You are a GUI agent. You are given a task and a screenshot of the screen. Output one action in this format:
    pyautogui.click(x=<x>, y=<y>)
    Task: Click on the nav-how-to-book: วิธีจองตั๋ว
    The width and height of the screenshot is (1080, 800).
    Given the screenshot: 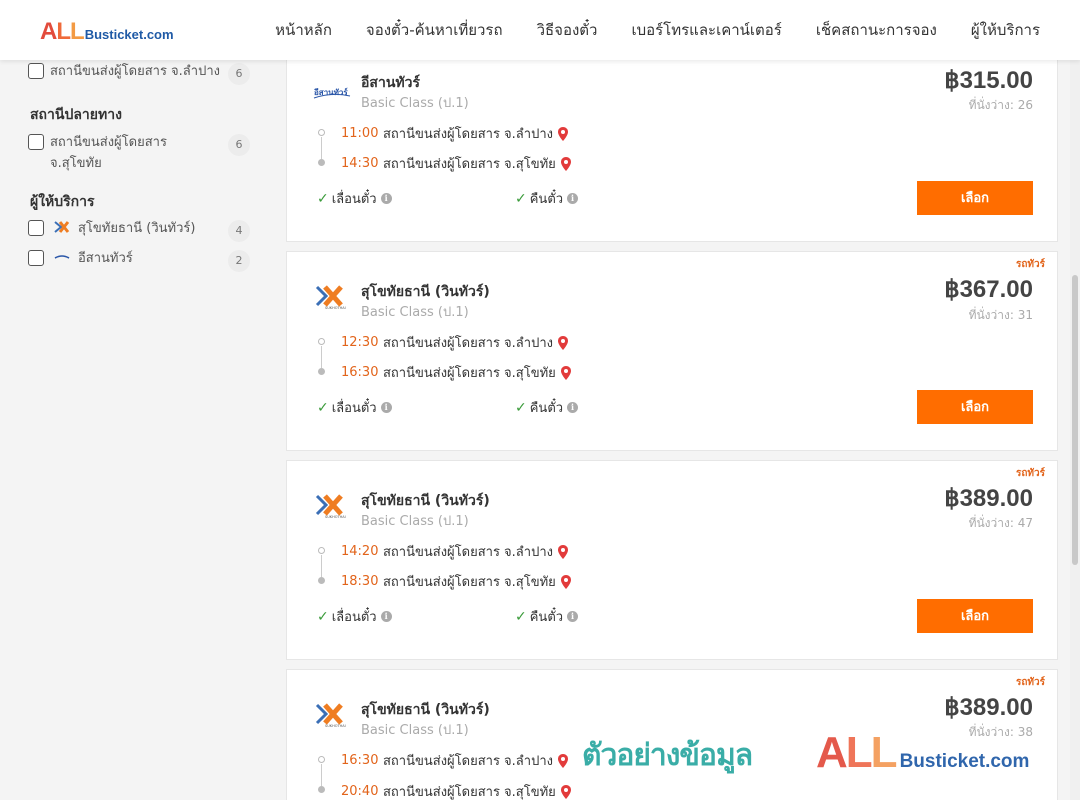 What is the action you would take?
    pyautogui.click(x=567, y=30)
    